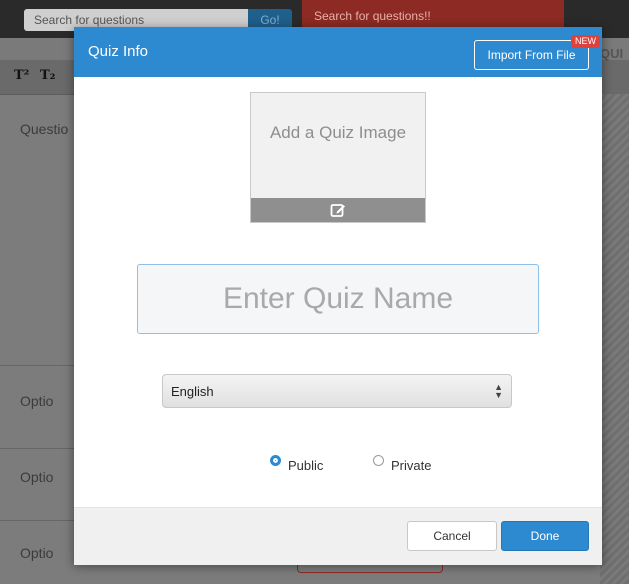 The image size is (629, 584). I want to click on language-select: English ▲ ▼, so click(337, 391).